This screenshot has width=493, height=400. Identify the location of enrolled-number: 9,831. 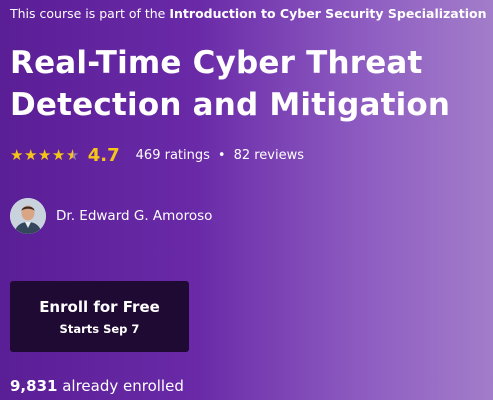
(34, 386).